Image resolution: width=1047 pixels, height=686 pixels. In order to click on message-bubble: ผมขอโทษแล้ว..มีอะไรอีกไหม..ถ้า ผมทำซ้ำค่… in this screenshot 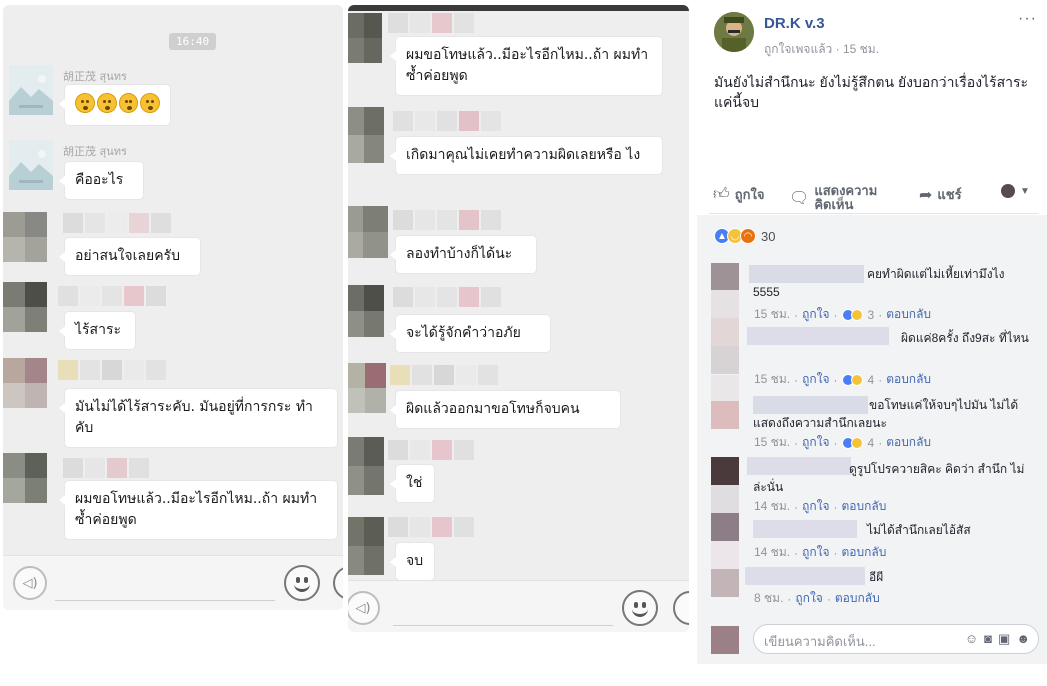, I will do `click(526, 66)`.